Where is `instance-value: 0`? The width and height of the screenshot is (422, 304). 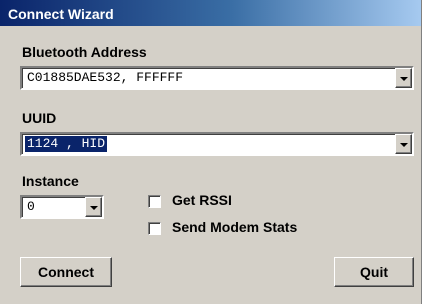 instance-value: 0 is located at coordinates (31, 206).